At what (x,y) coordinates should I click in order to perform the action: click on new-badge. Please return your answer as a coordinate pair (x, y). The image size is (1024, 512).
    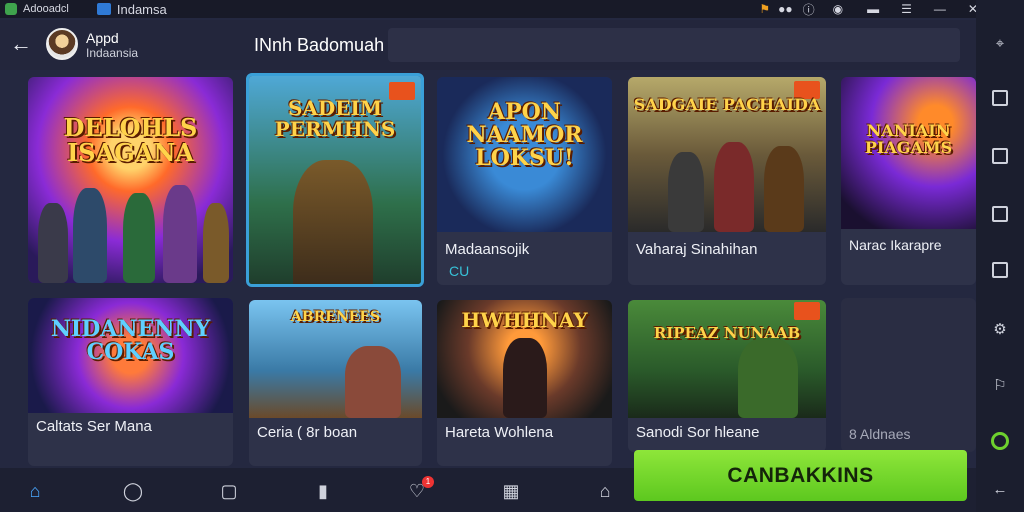
    Looking at the image, I should click on (807, 311).